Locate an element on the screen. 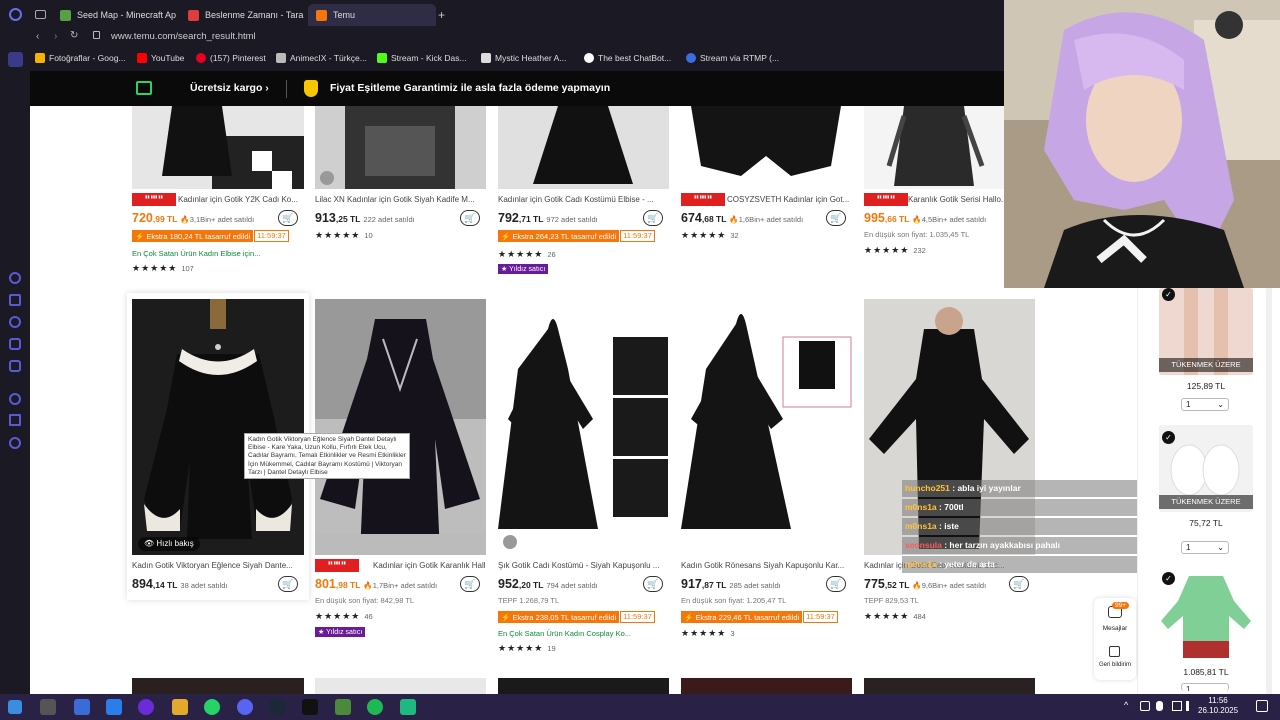  url-field: www.temu.com/search_result.html is located at coordinates (183, 36).